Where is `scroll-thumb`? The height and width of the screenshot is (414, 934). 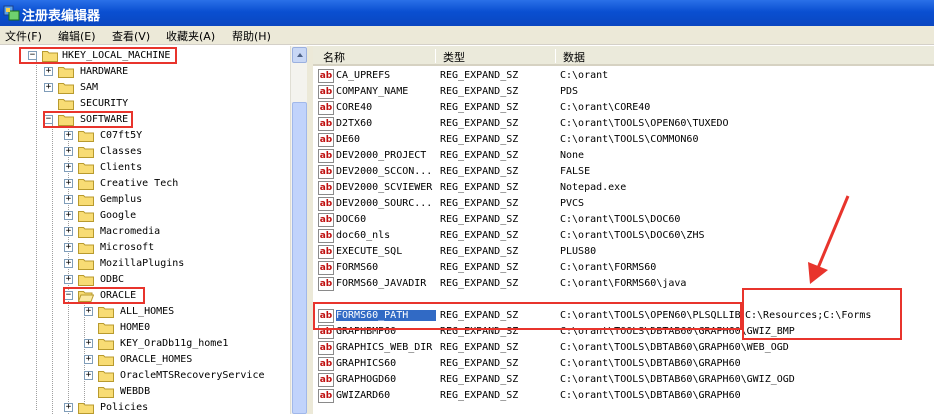
scroll-thumb is located at coordinates (299, 258).